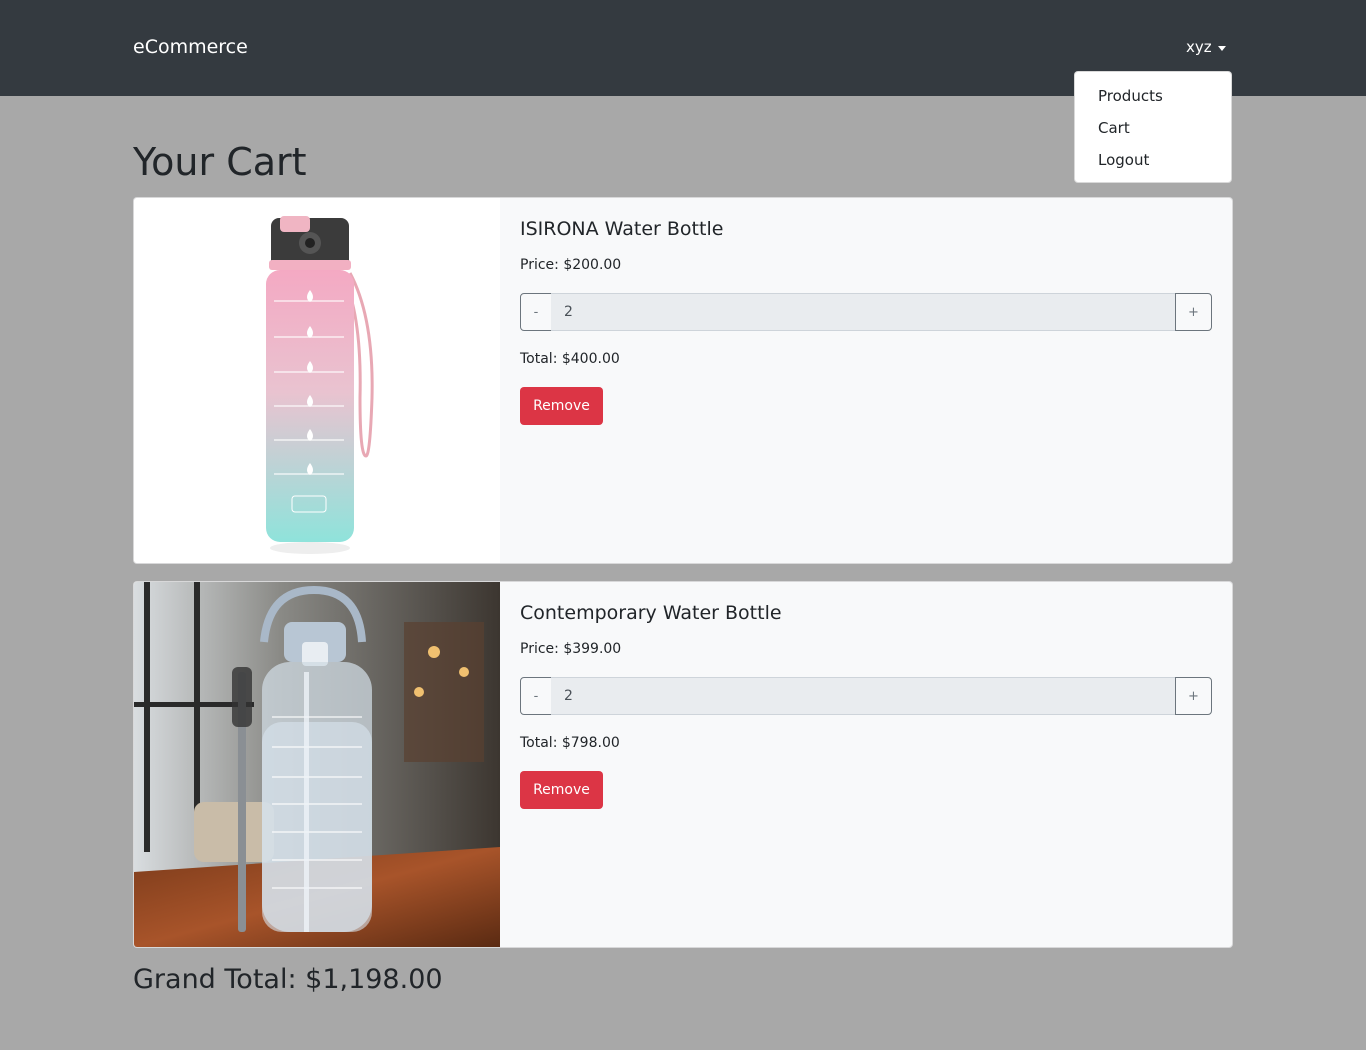  What do you see at coordinates (1199, 47) in the screenshot?
I see `user-name: xyz` at bounding box center [1199, 47].